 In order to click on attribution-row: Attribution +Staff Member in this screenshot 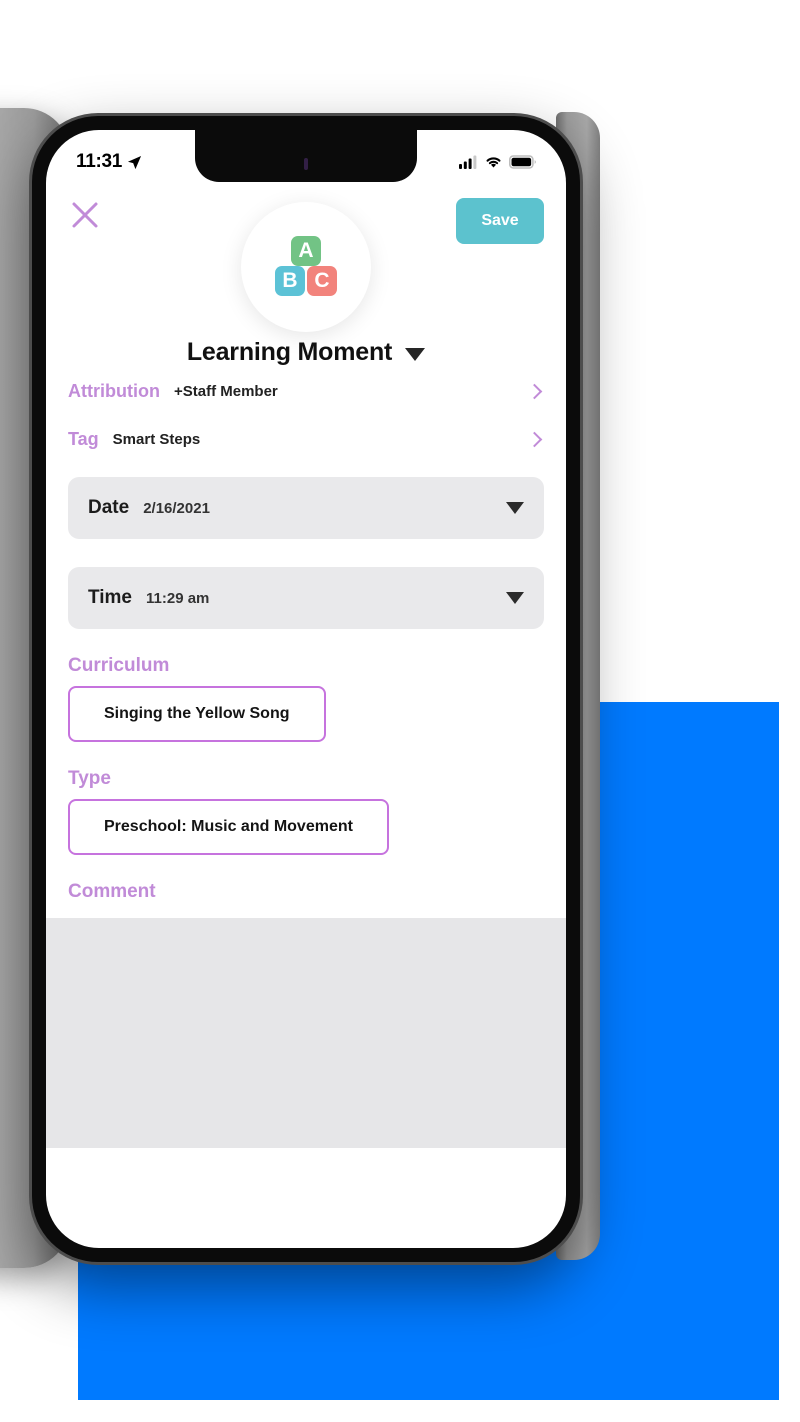, I will do `click(306, 391)`.